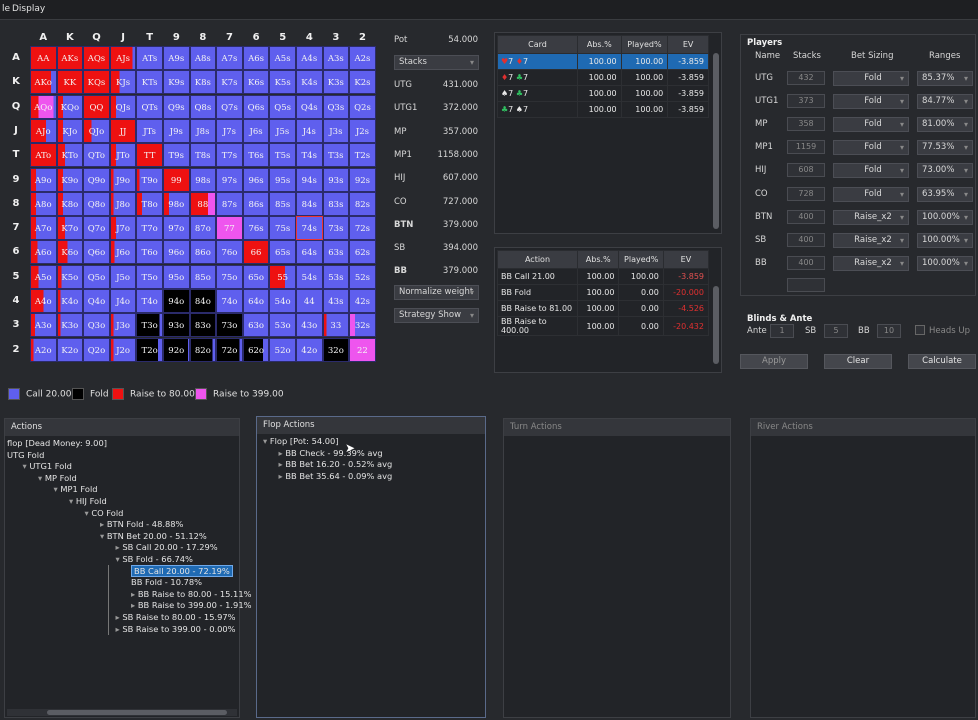 Image resolution: width=978 pixels, height=720 pixels. Describe the element at coordinates (309, 58) in the screenshot. I see `hand-cell: A4s` at that location.